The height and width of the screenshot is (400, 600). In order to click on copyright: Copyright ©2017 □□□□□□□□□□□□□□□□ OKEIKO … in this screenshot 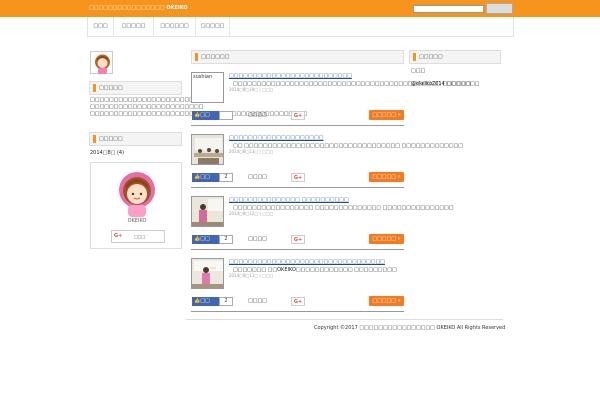, I will do `click(410, 328)`.